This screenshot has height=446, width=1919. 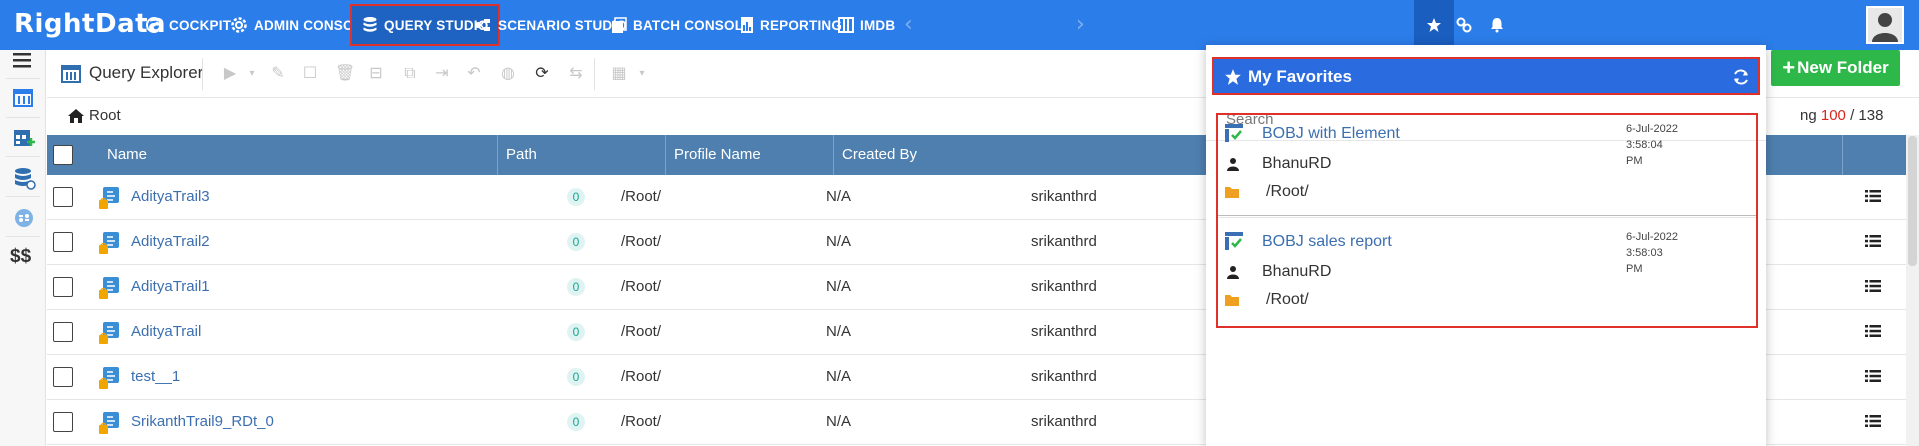 What do you see at coordinates (563, 25) in the screenshot?
I see `nav-scenario-studio-label: SCENARIO STUDIO` at bounding box center [563, 25].